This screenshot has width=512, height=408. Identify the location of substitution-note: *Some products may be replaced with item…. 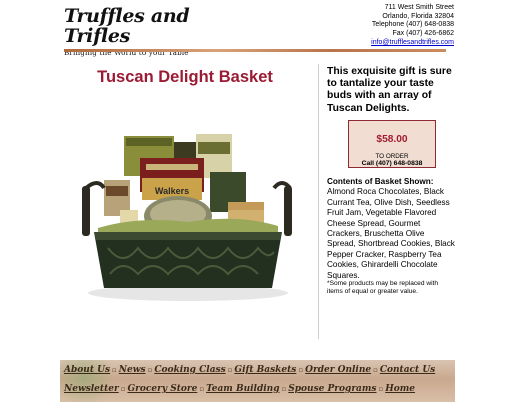
(383, 288).